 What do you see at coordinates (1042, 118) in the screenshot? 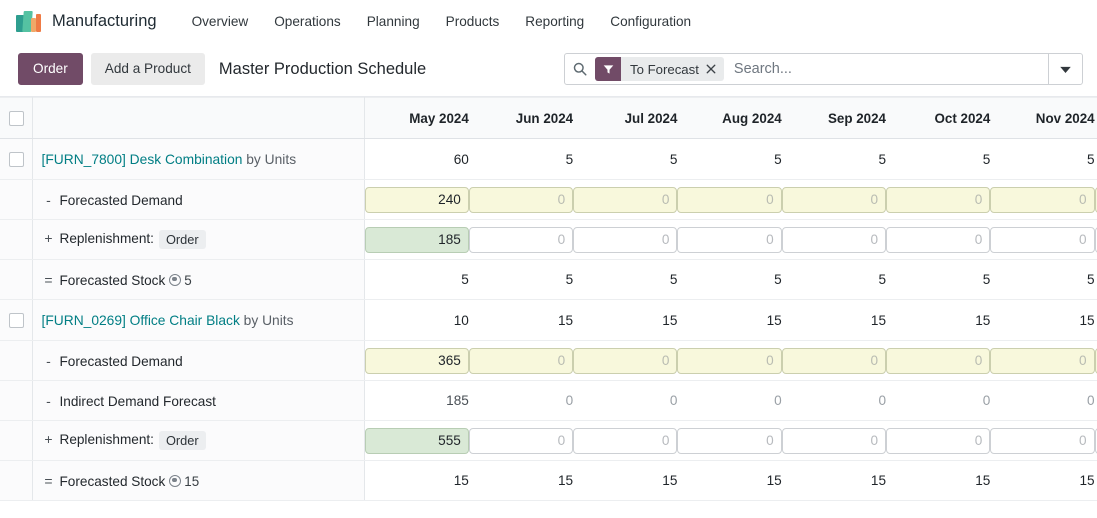
I see `column-header-nov-2024: Nov 2024` at bounding box center [1042, 118].